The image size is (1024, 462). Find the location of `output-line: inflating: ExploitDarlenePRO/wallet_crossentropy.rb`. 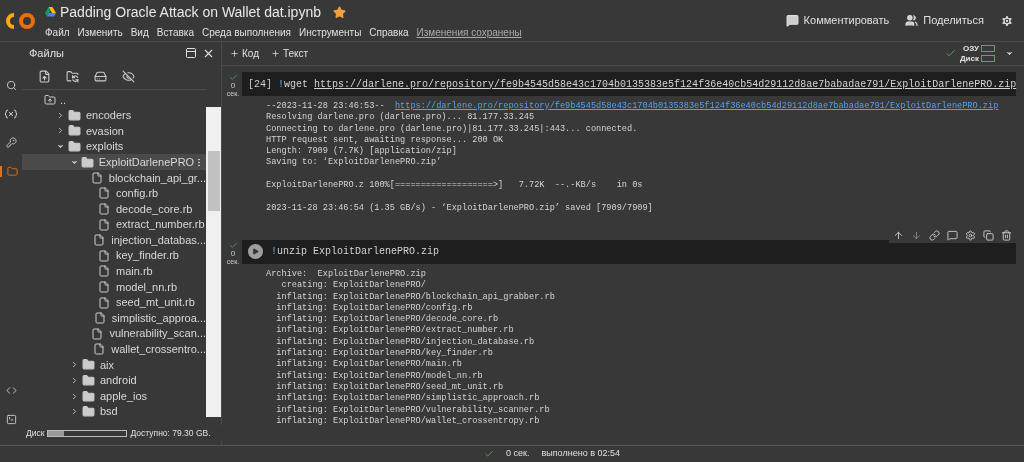

output-line: inflating: ExploitDarlenePRO/wallet_crossentropy.rb is located at coordinates (407, 421).